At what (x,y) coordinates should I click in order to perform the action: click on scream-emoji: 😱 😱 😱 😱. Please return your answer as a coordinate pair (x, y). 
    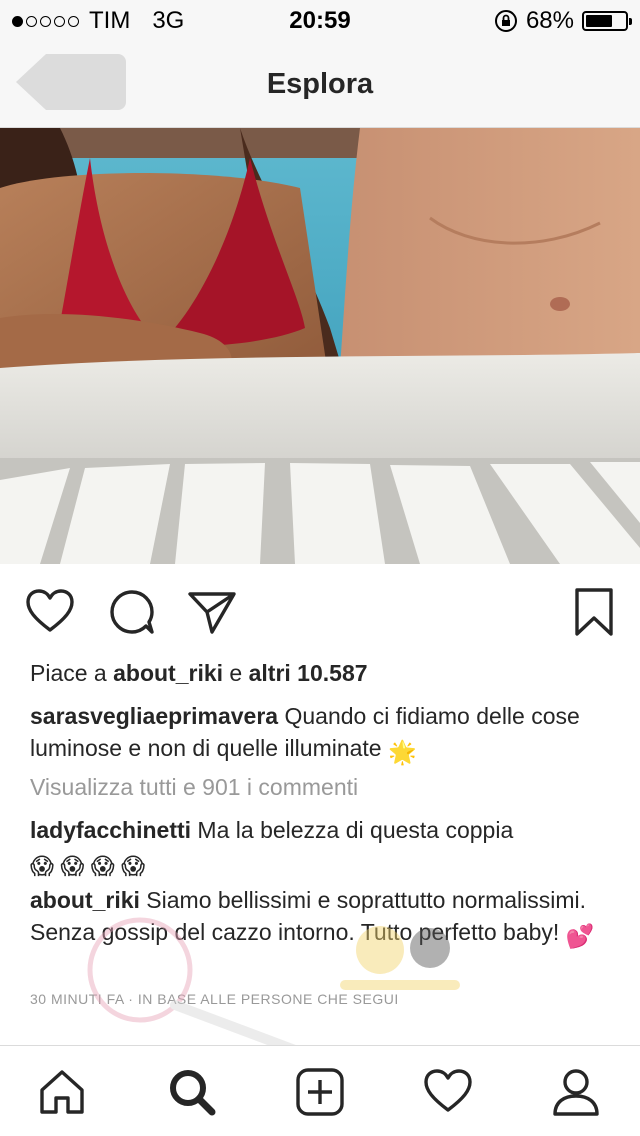
    Looking at the image, I should click on (88, 866).